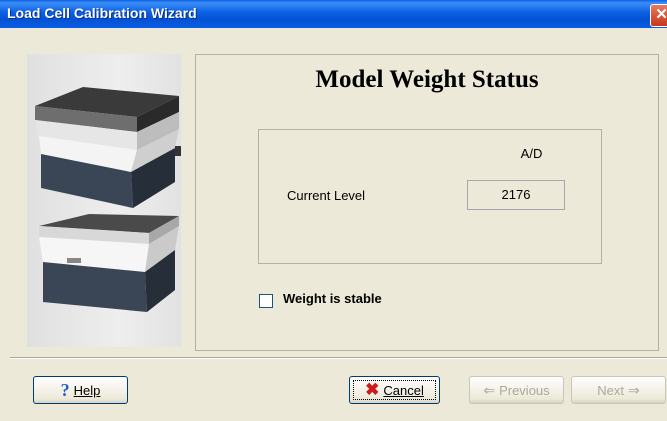 The height and width of the screenshot is (421, 667). Describe the element at coordinates (634, 389) in the screenshot. I see `right-arrow-icon: ⇒` at that location.